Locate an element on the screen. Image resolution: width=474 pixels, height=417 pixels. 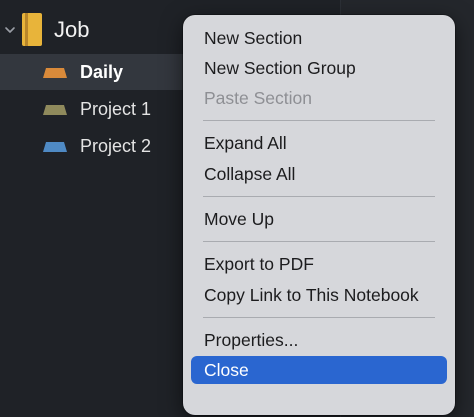
menu-item-close: Close is located at coordinates (319, 370).